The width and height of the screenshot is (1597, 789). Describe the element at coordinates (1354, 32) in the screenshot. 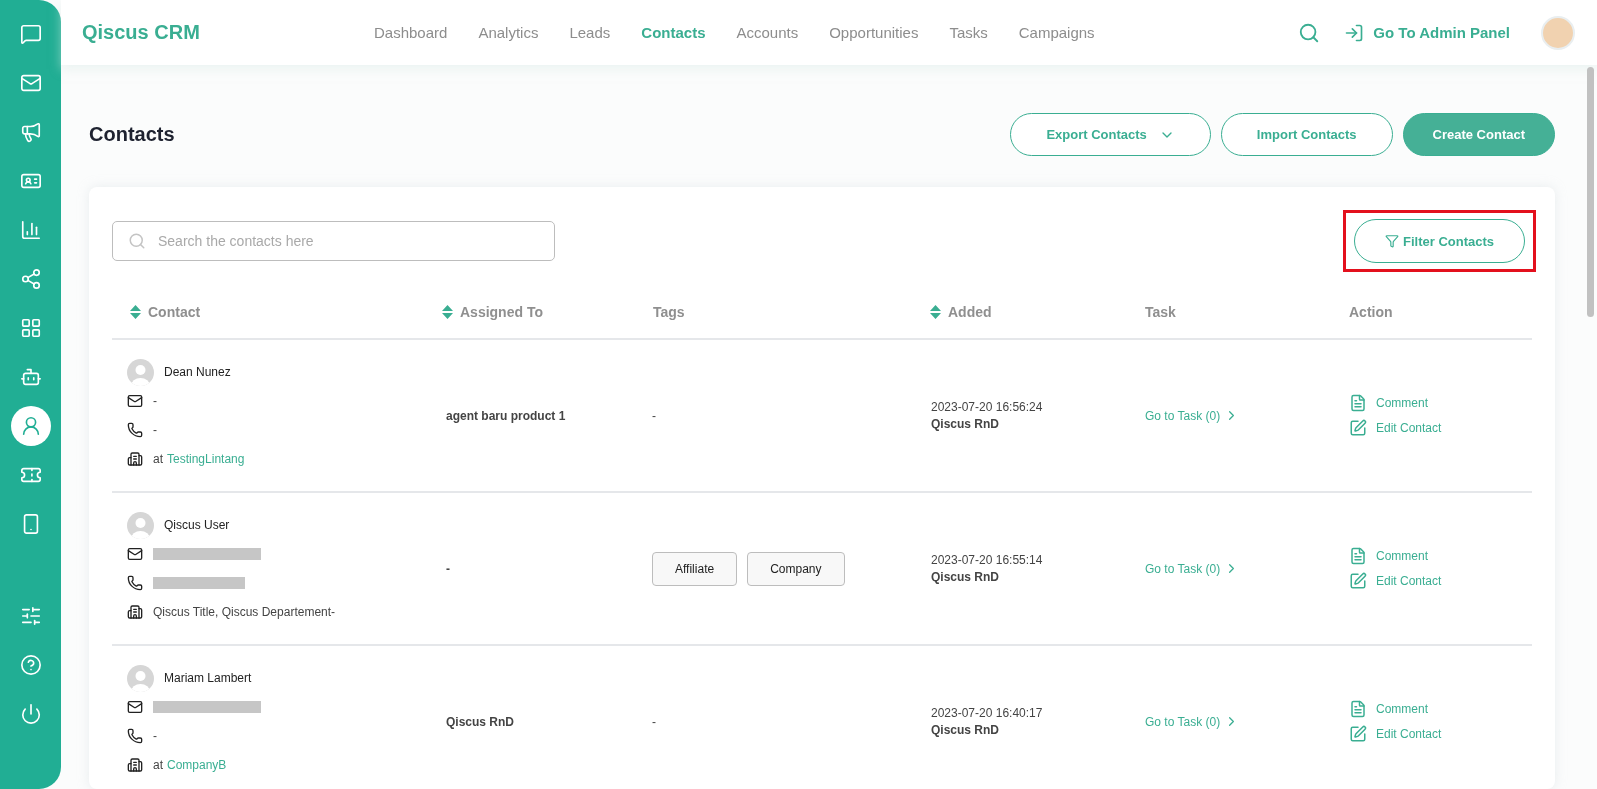

I see `login-icon` at that location.